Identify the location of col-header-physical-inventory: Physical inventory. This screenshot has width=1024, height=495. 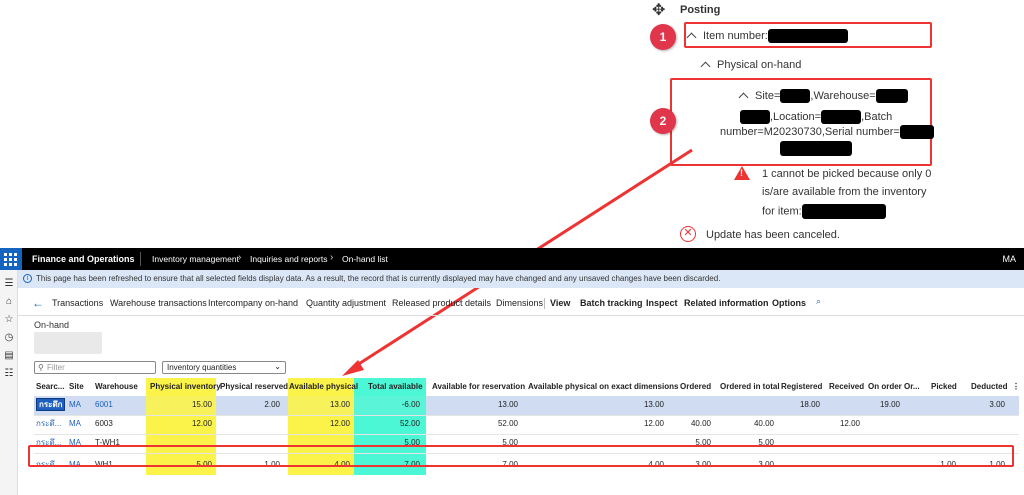
(185, 387).